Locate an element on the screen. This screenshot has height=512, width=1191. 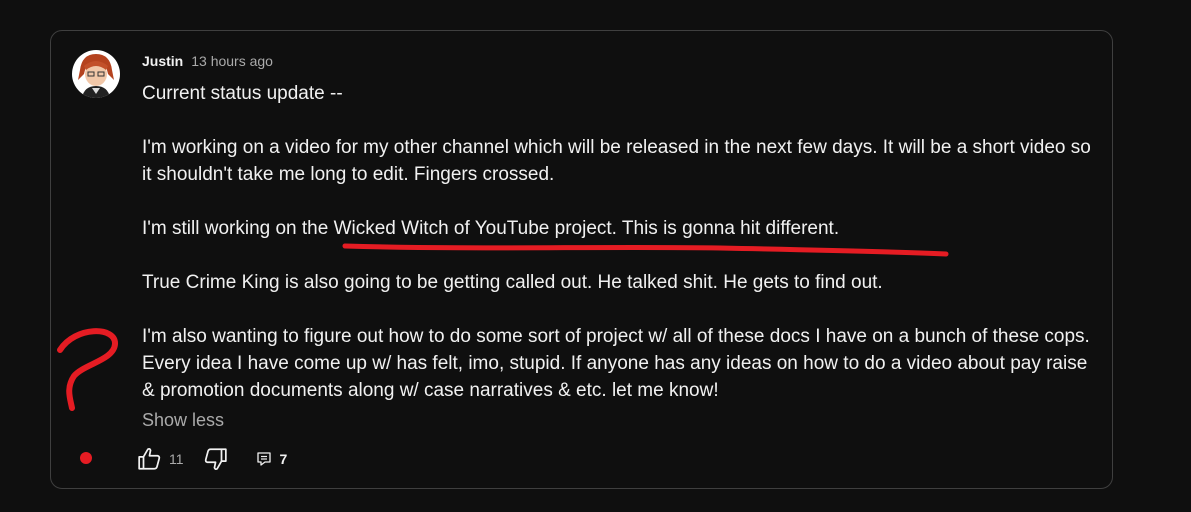
avatar-illustration is located at coordinates (96, 74).